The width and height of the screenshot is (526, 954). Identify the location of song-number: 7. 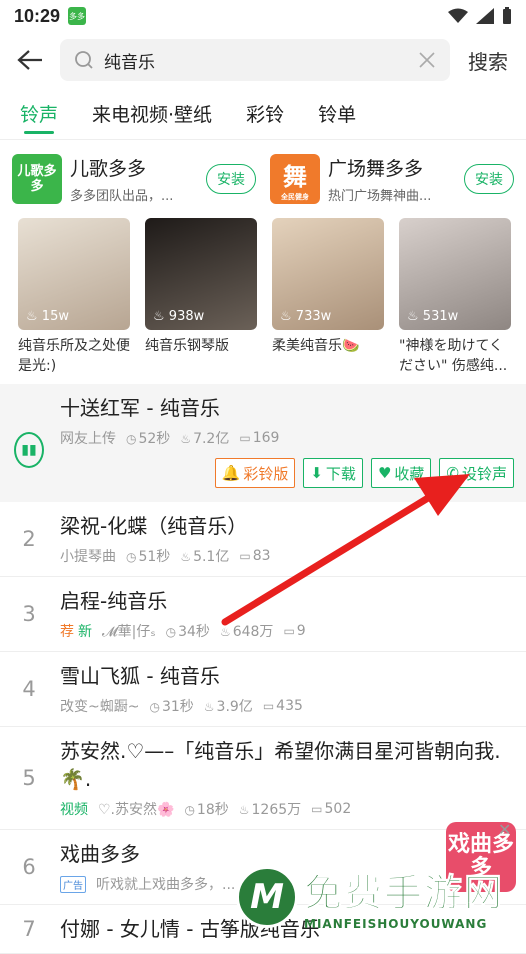
(29, 929).